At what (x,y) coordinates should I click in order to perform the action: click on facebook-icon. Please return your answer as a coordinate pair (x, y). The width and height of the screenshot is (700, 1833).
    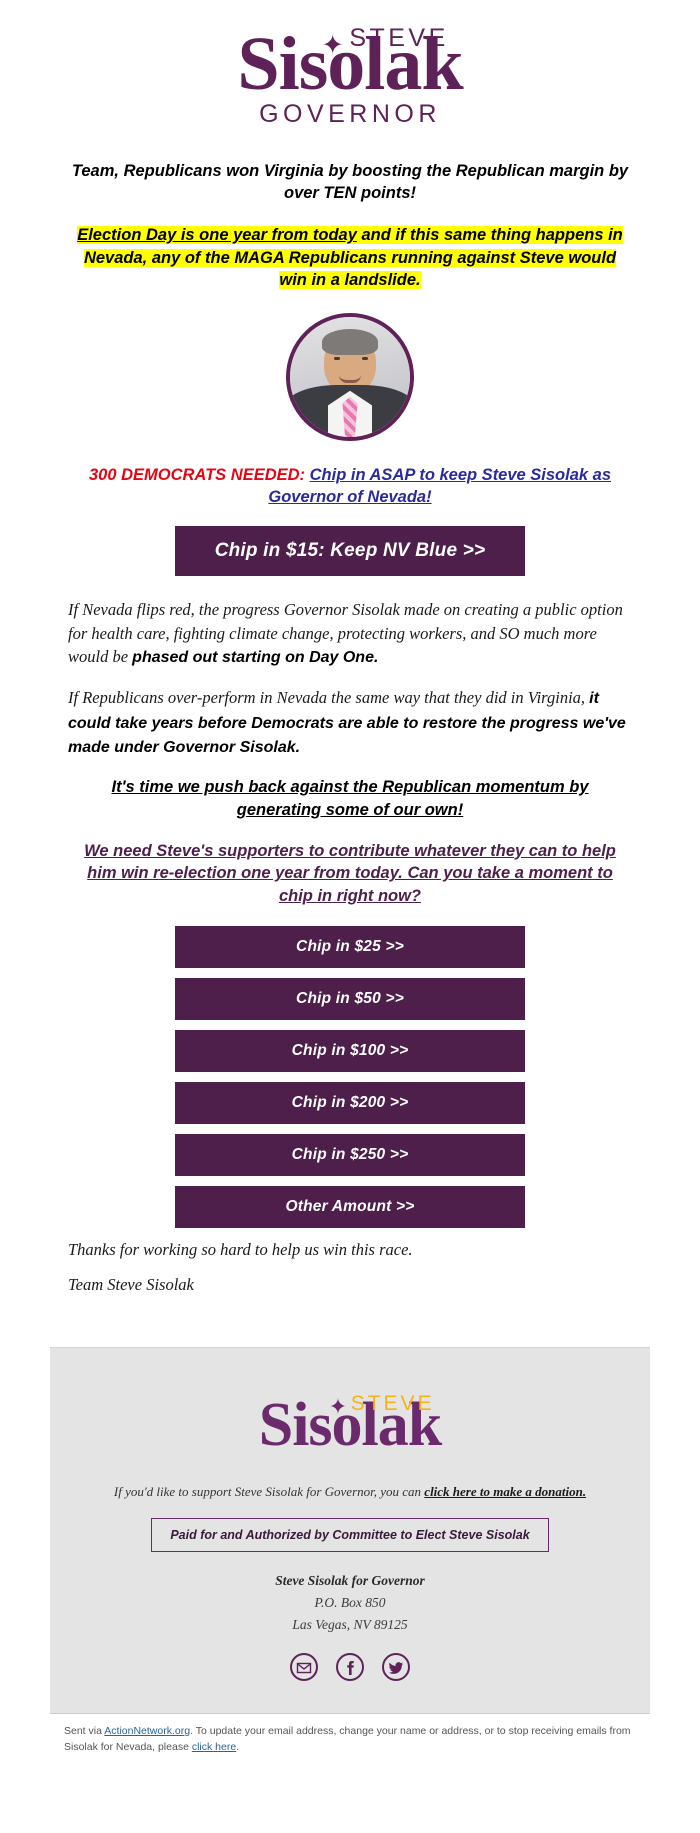
    Looking at the image, I should click on (350, 1667).